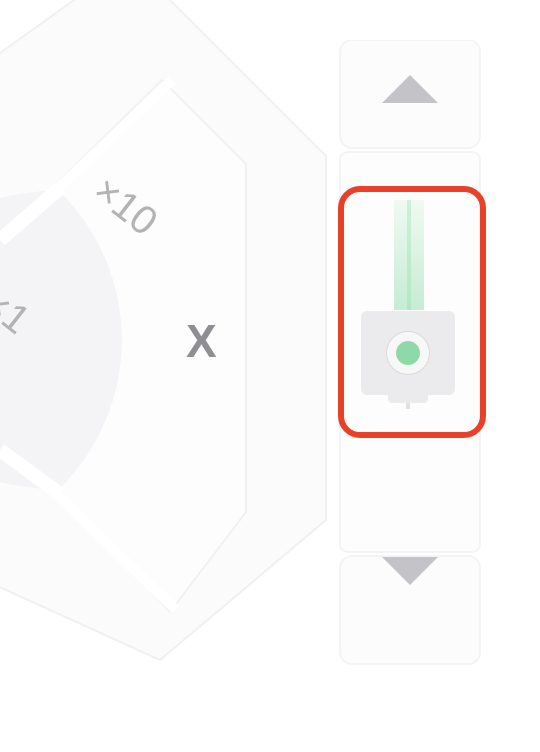 This screenshot has width=540, height=752. I want to click on triangle-up-icon, so click(410, 89).